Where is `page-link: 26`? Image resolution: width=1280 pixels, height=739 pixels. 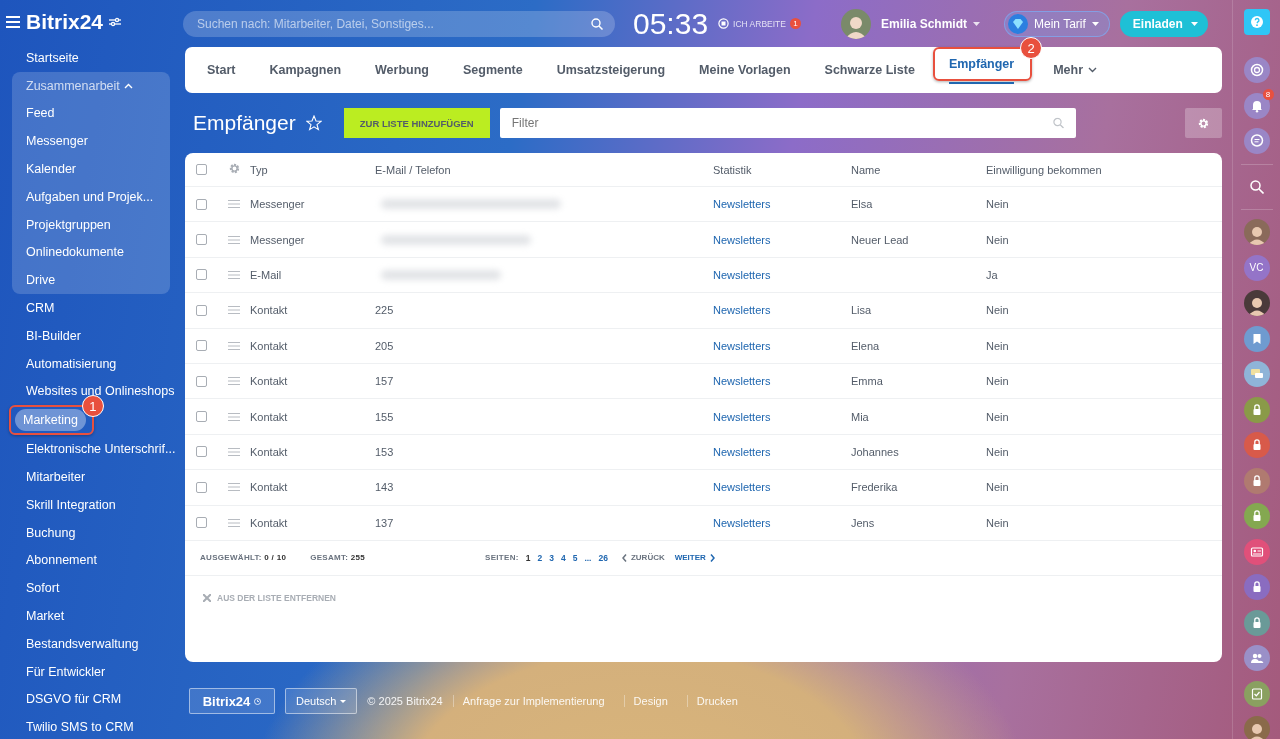 page-link: 26 is located at coordinates (603, 557).